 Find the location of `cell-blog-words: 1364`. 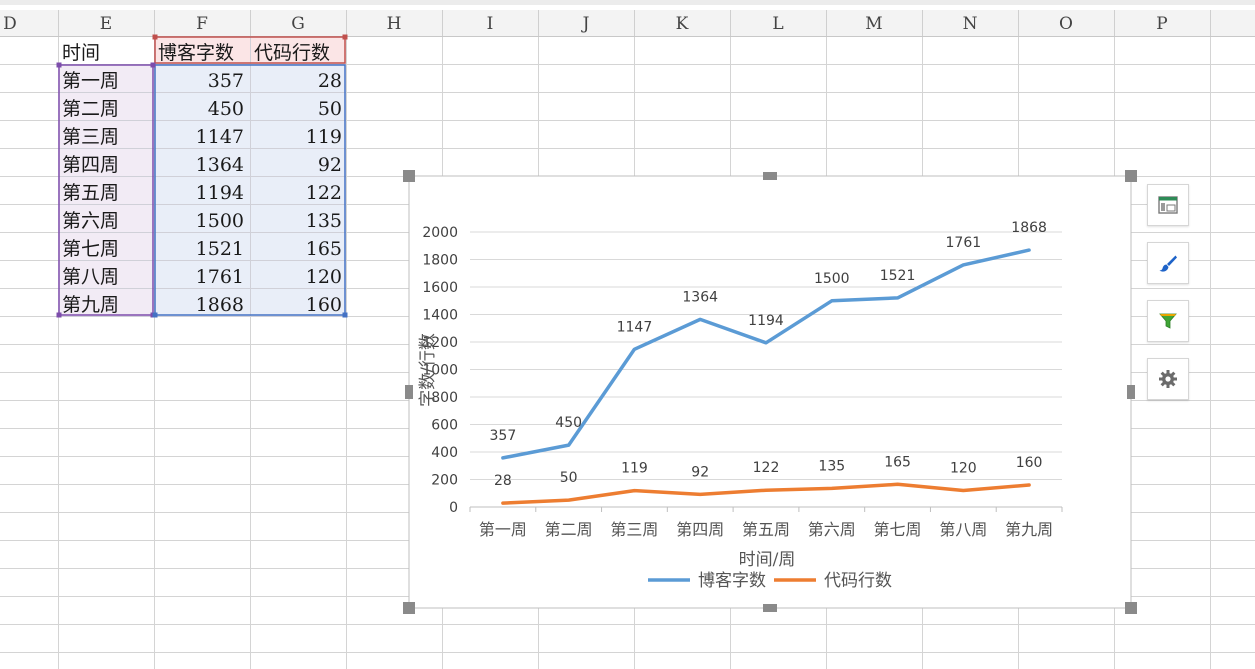

cell-blog-words: 1364 is located at coordinates (220, 165).